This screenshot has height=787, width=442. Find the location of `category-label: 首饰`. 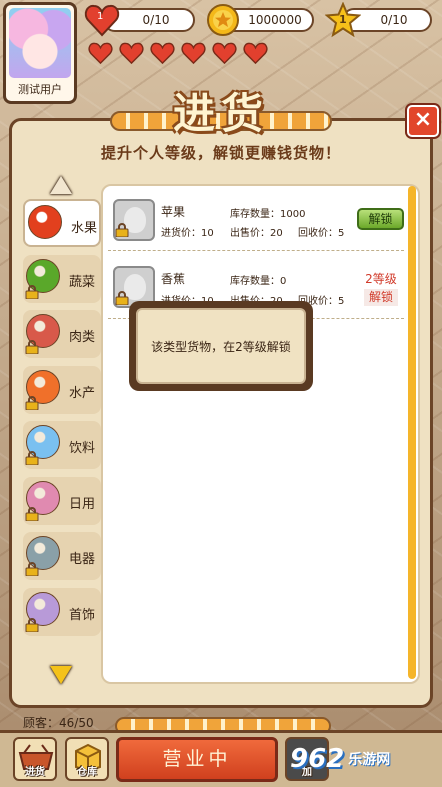

category-label: 首饰 is located at coordinates (82, 615).